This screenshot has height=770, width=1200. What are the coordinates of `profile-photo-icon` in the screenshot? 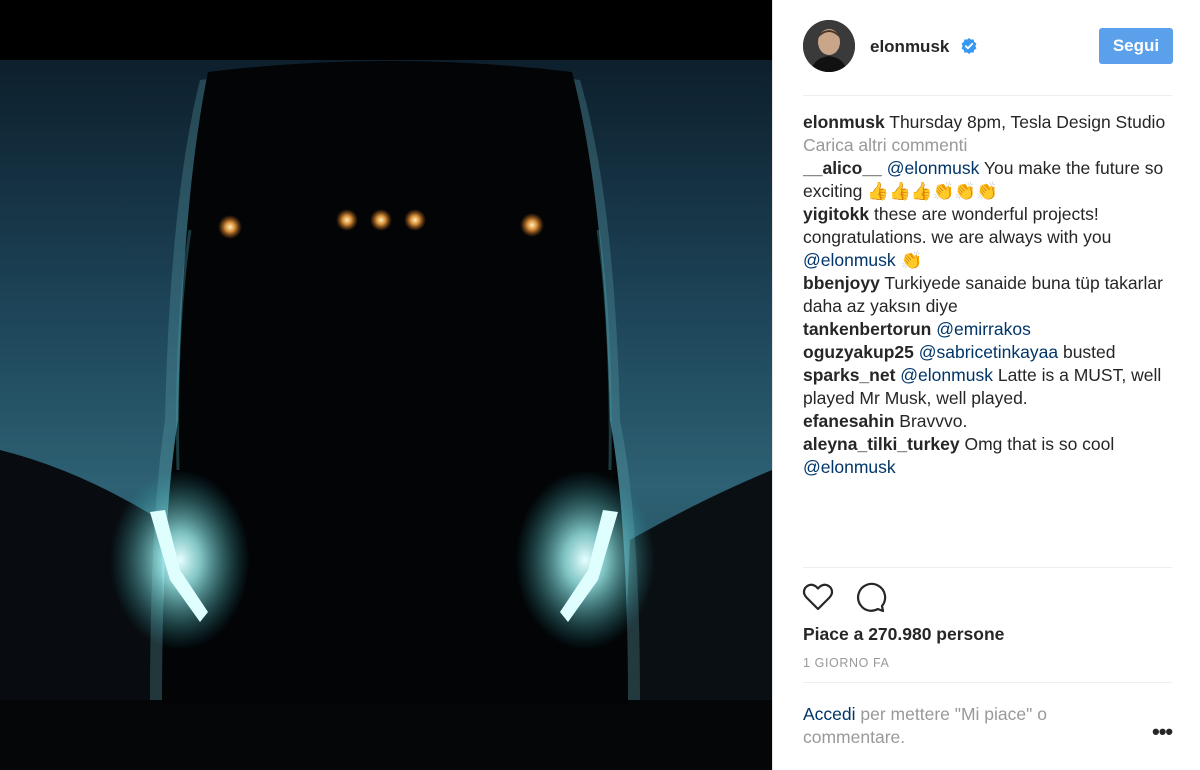 It's located at (829, 46).